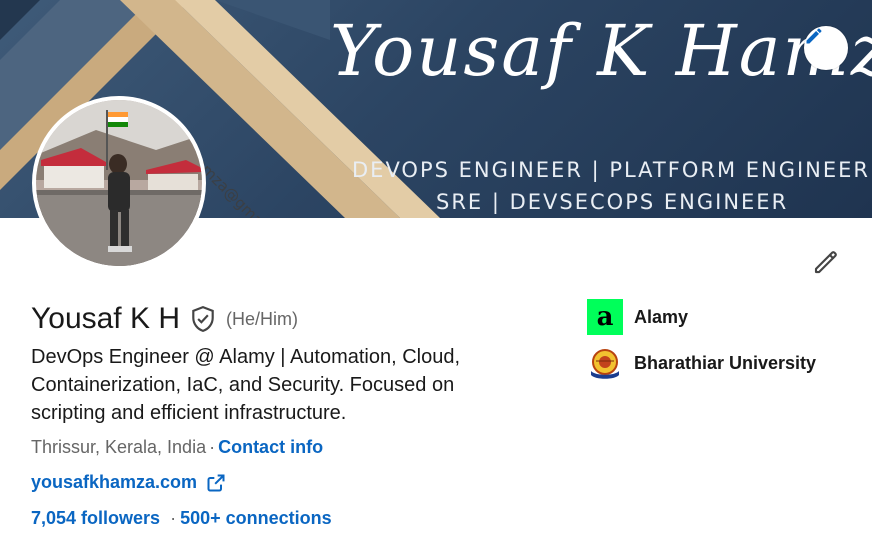  I want to click on connections-link: 500+ connections, so click(256, 518).